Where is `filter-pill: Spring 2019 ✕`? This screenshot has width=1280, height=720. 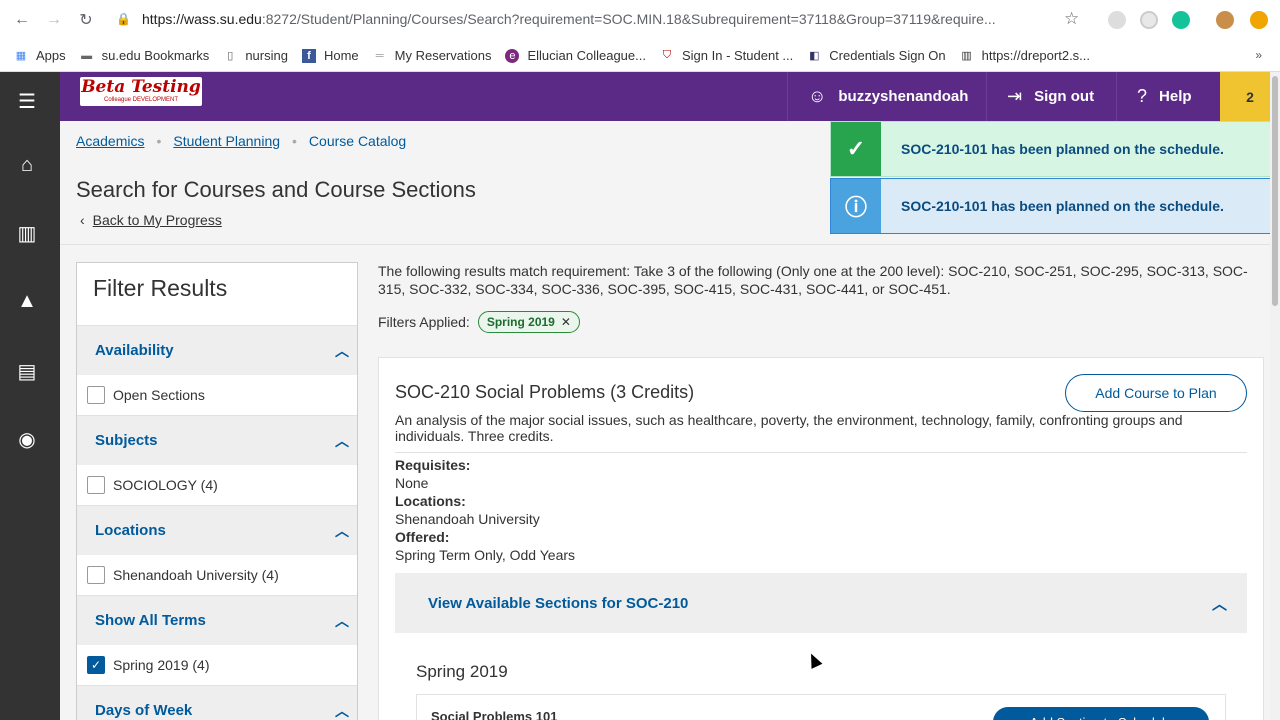
filter-pill: Spring 2019 ✕ is located at coordinates (528, 322).